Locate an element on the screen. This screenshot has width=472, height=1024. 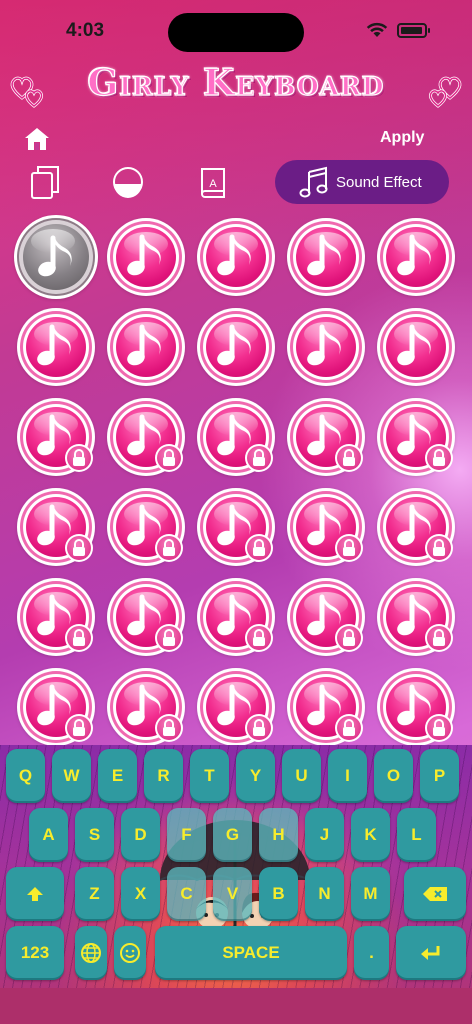
copy-icon is located at coordinates (46, 182).